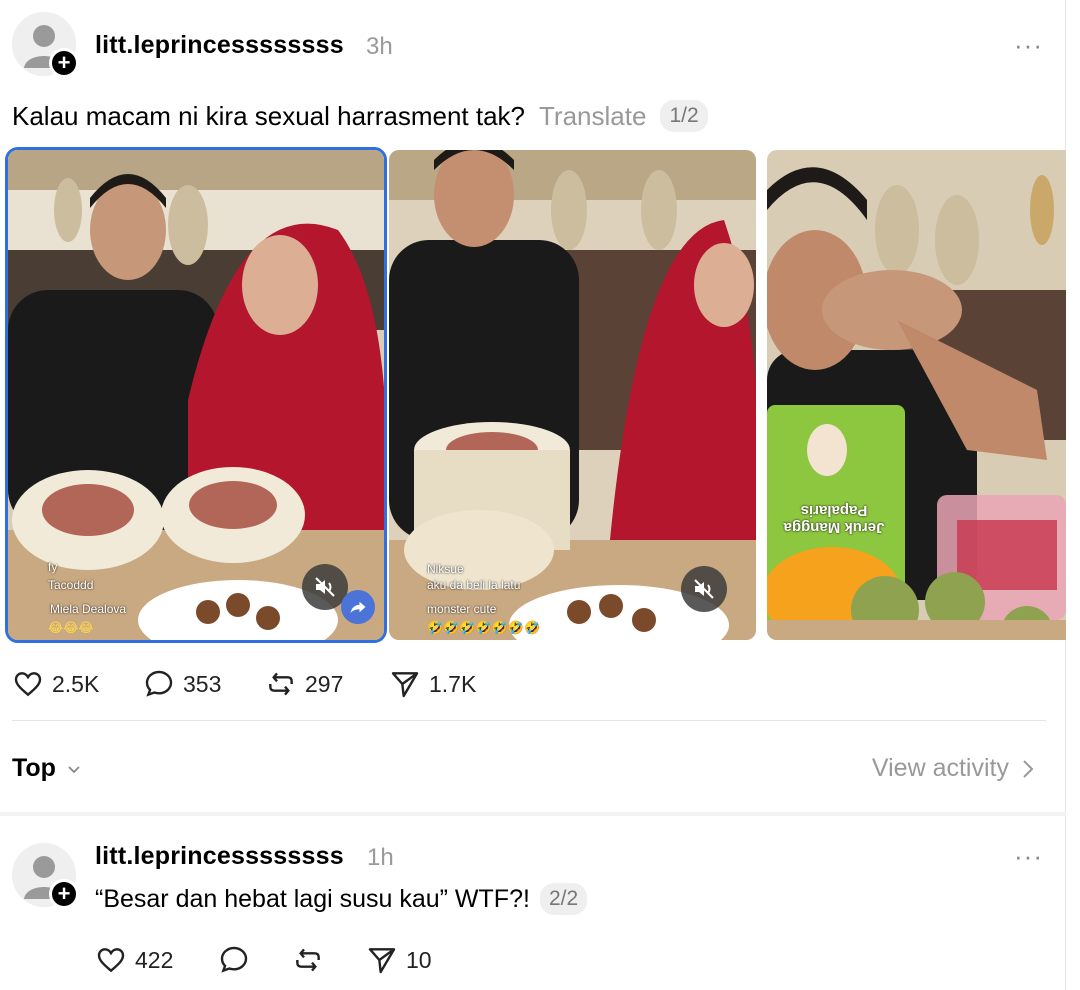 The height and width of the screenshot is (990, 1080). I want to click on chevron-down-icon, so click(74, 769).